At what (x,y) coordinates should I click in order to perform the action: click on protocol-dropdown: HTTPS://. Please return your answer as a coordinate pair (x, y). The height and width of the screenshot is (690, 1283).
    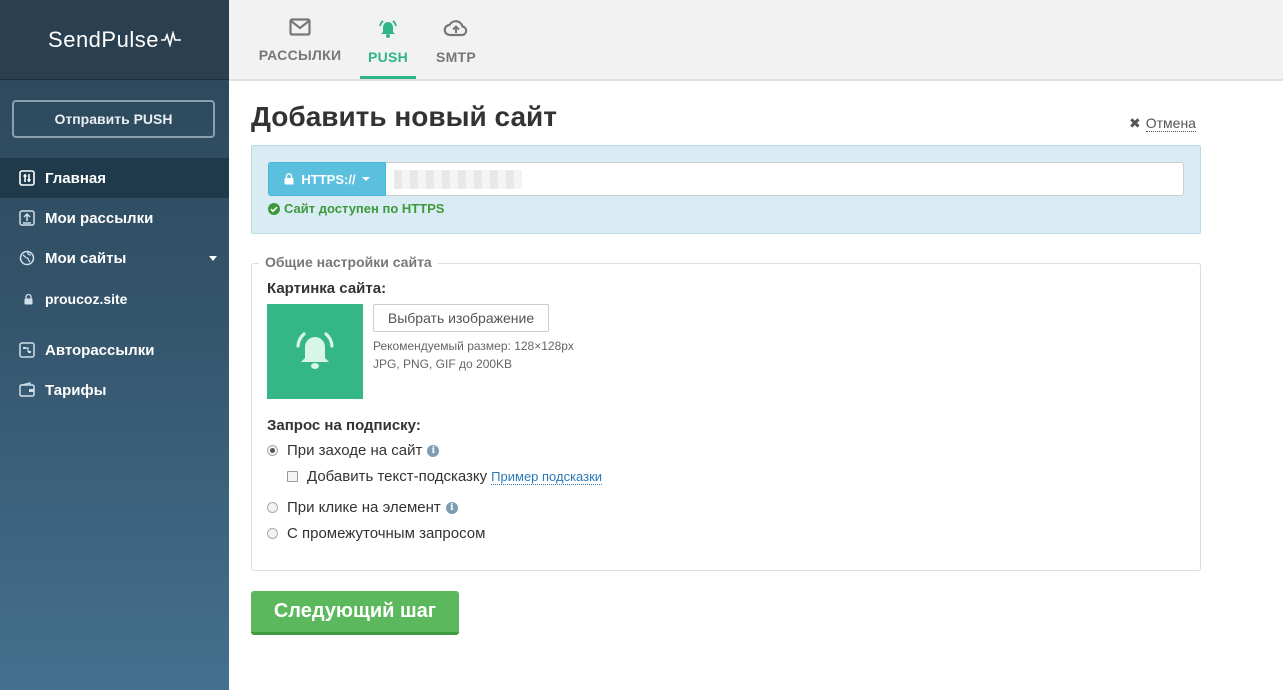
    Looking at the image, I should click on (327, 179).